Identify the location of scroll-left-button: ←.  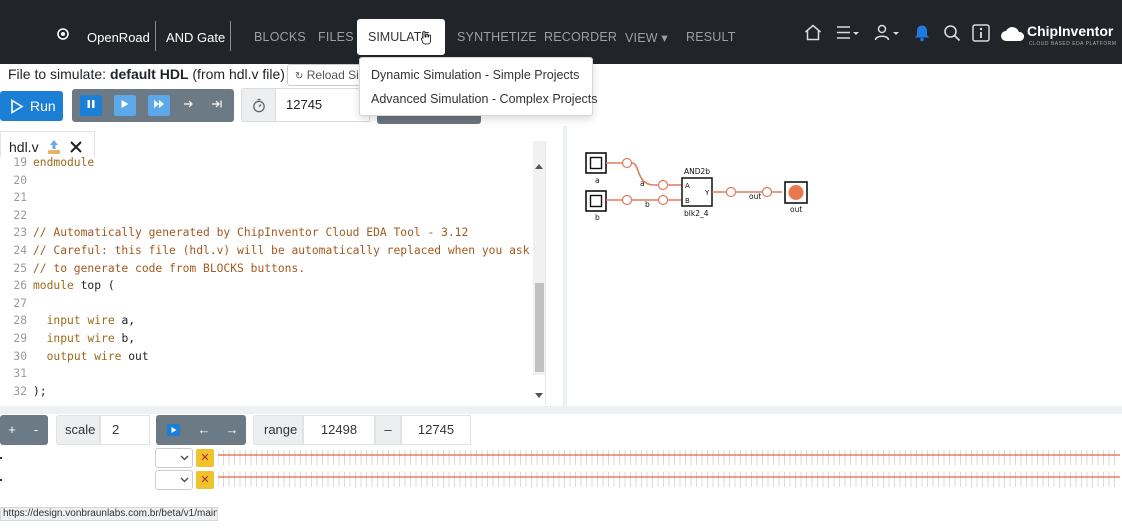
(204, 430).